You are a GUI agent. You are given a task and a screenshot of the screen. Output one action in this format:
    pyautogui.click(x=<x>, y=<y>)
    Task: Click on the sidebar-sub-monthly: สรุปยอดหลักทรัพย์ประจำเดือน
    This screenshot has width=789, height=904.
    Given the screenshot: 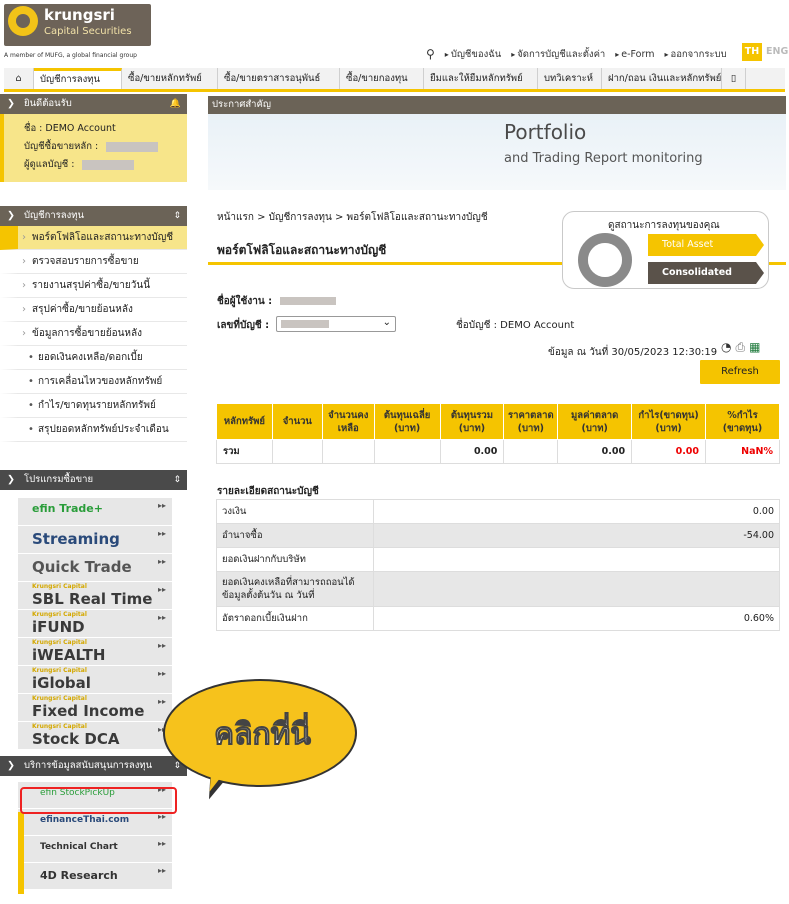 What is the action you would take?
    pyautogui.click(x=93, y=430)
    